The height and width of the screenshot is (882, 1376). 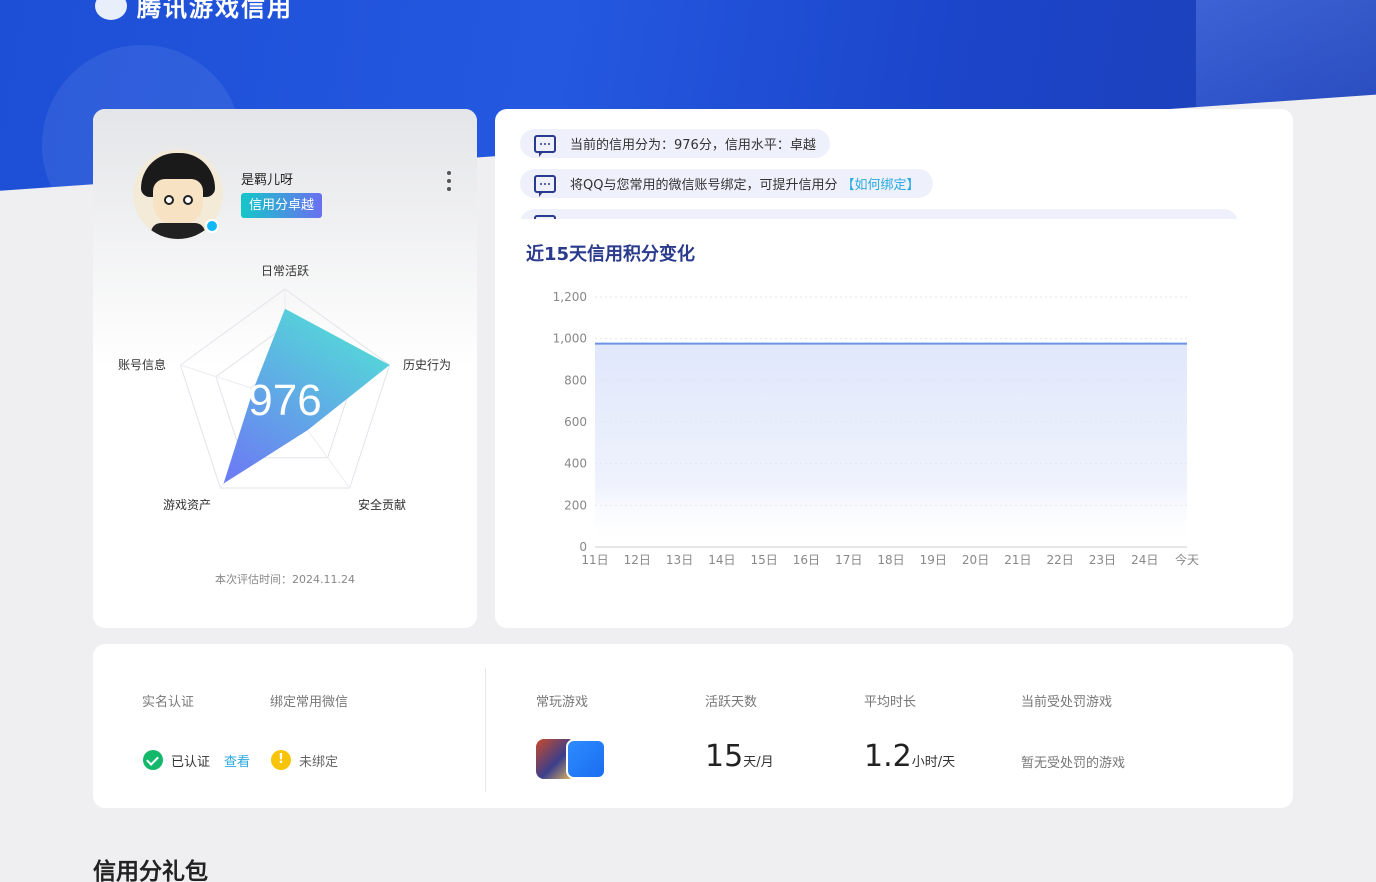 I want to click on notice-text: 将QQ与您常用的微信账号绑定，可提升信用分, so click(x=704, y=185).